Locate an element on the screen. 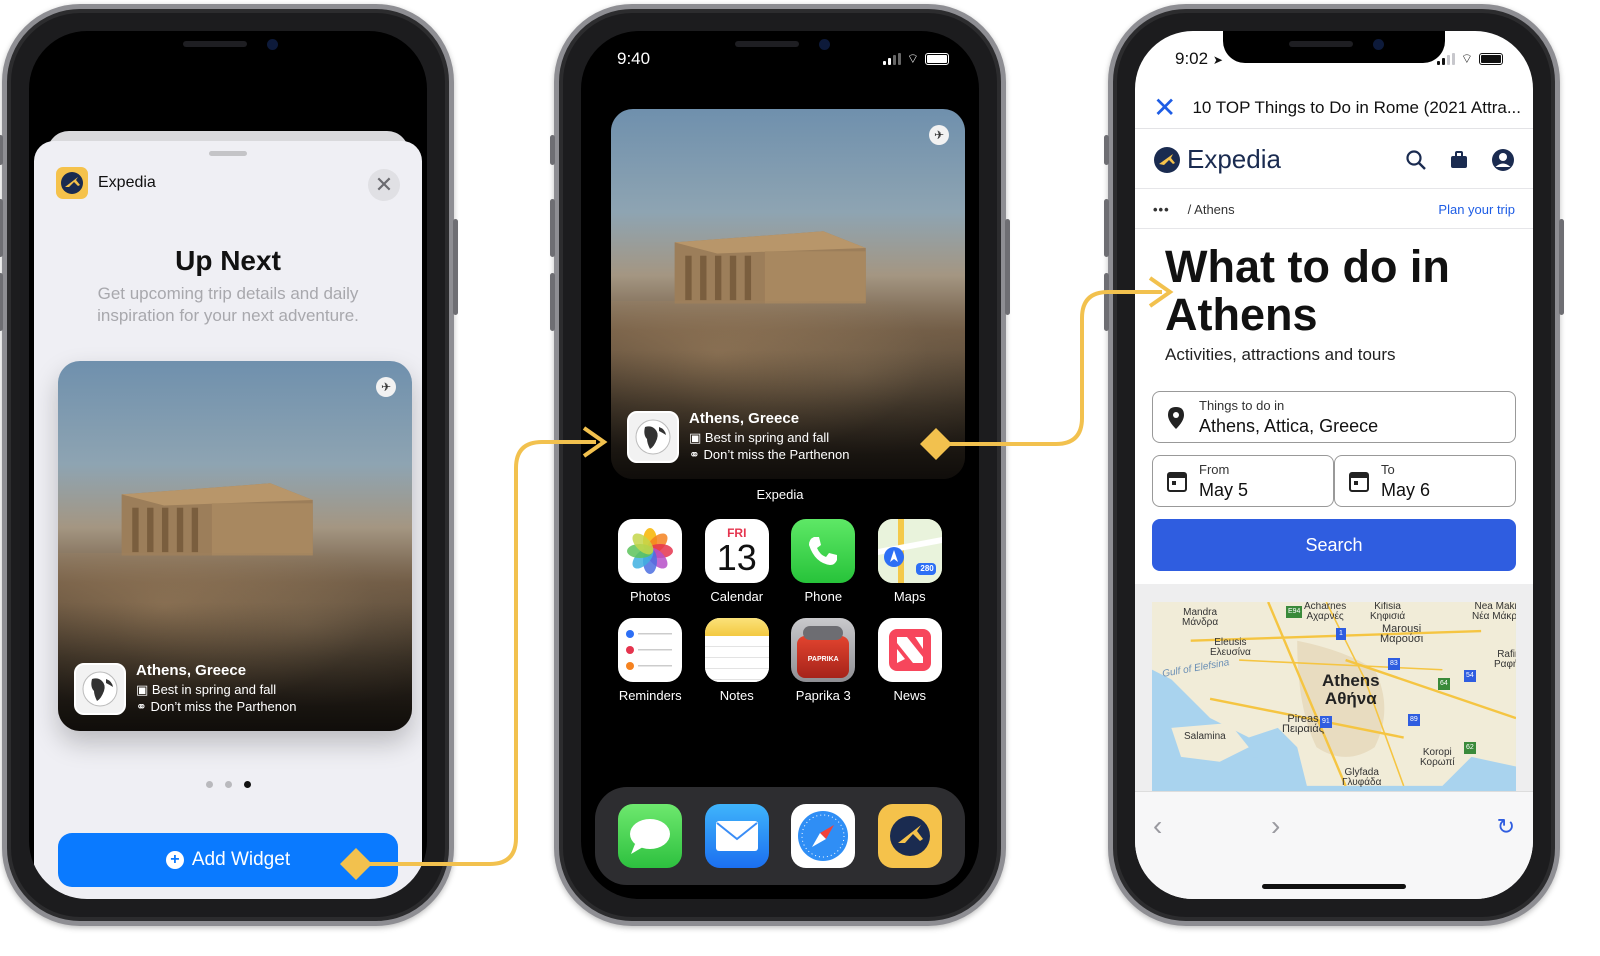 The height and width of the screenshot is (956, 1600). road-shield: E94 is located at coordinates (1294, 612).